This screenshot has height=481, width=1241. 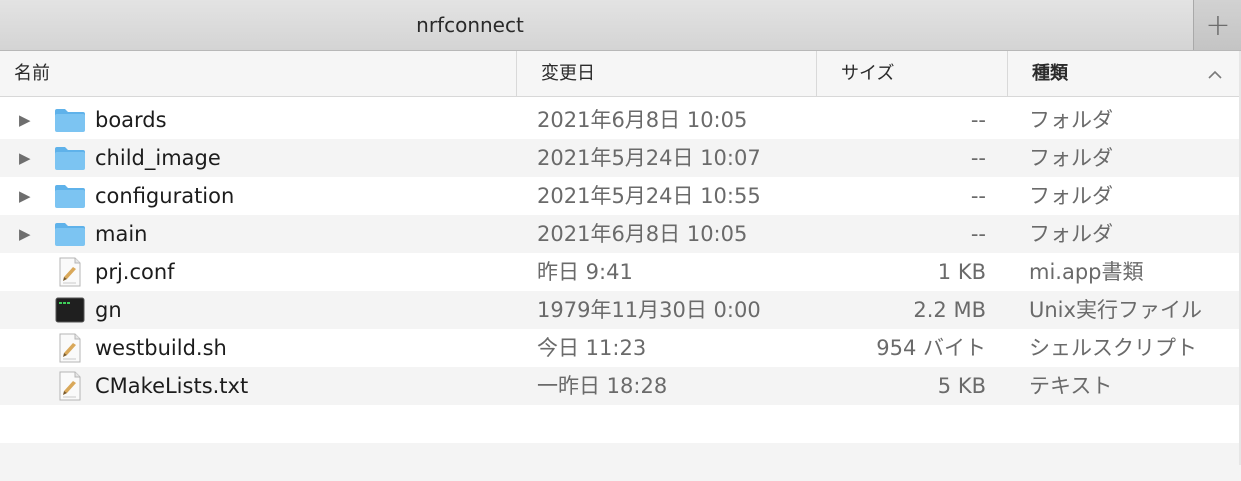 What do you see at coordinates (911, 73) in the screenshot?
I see `column-header-size: サイズ` at bounding box center [911, 73].